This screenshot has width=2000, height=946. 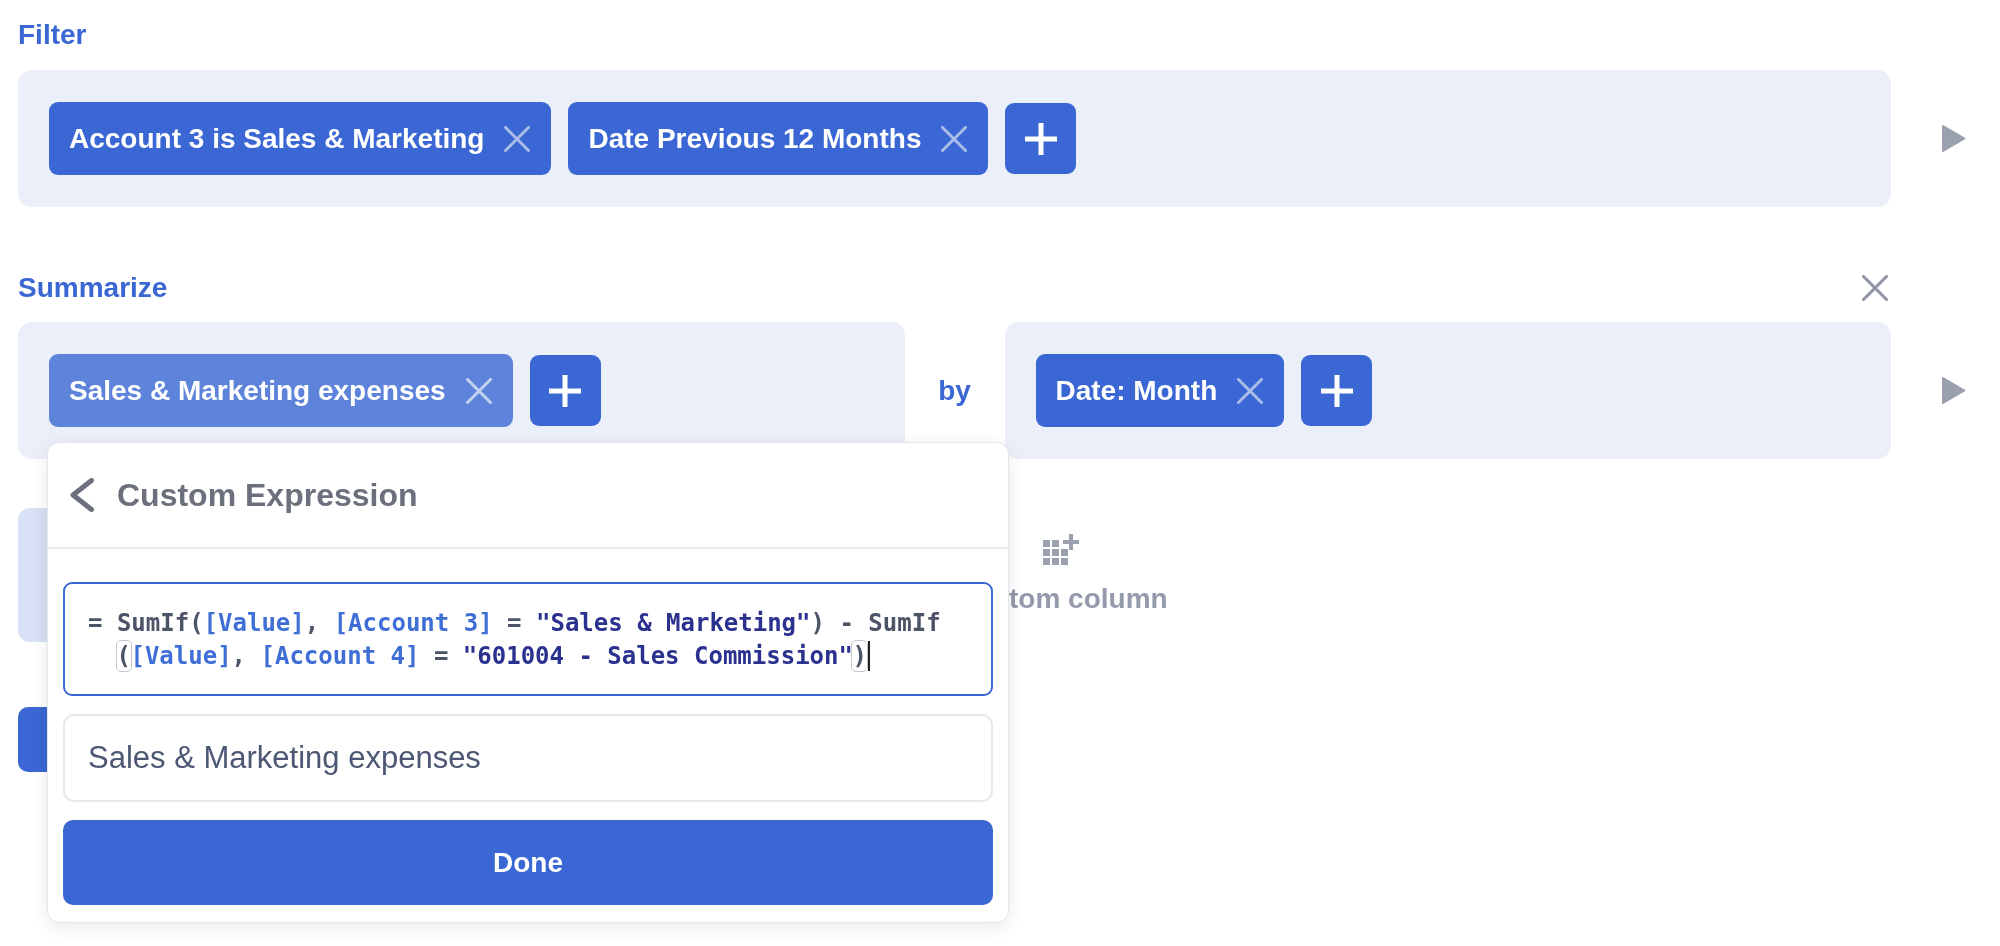 I want to click on name-field: Sales & Marketing expenses, so click(x=528, y=758).